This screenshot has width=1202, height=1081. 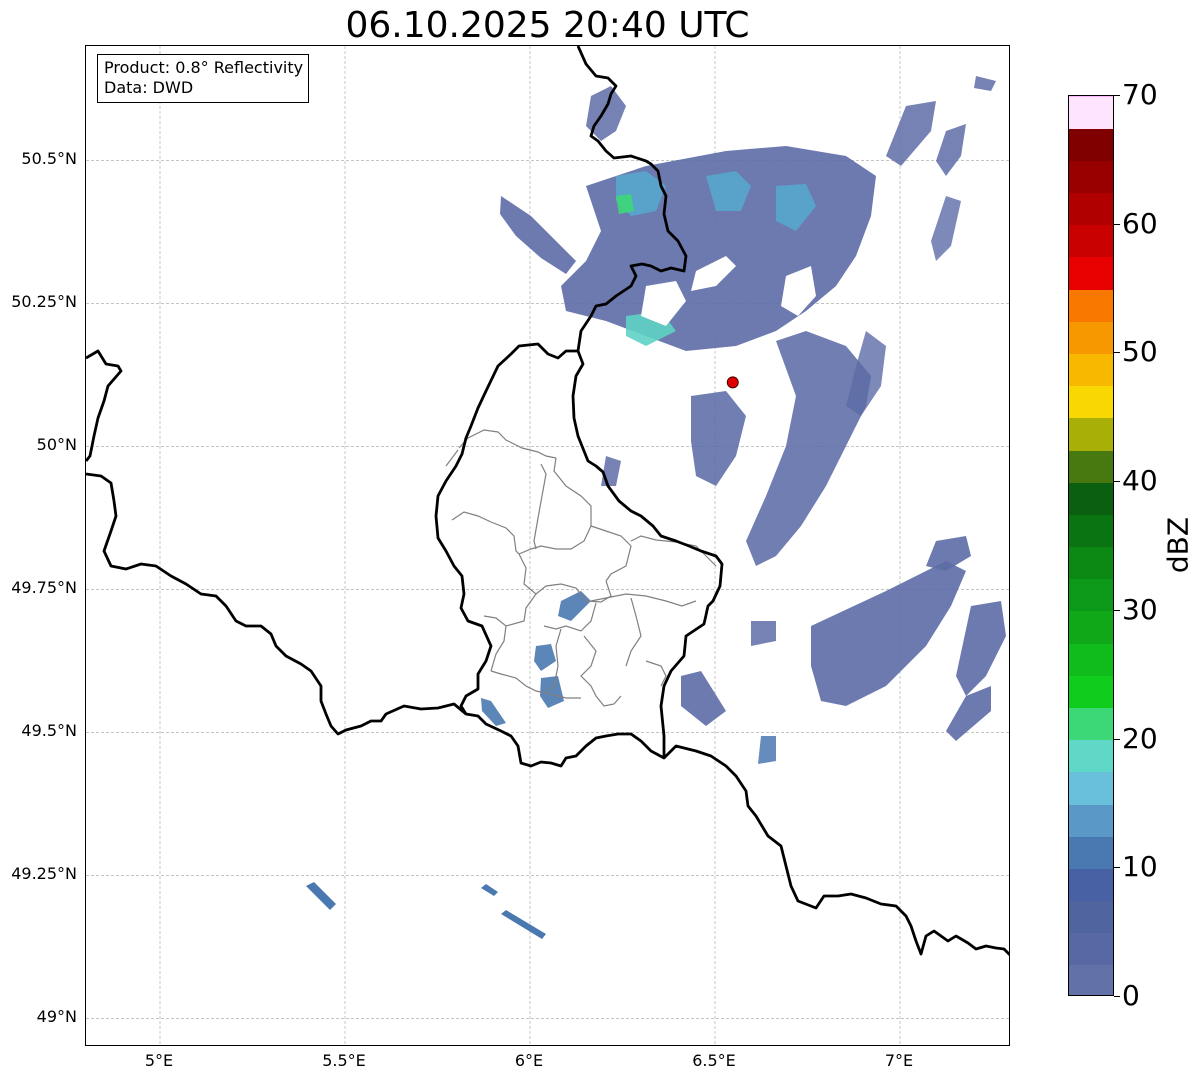 What do you see at coordinates (44, 588) in the screenshot?
I see `lat-tick-label: 49.75°N` at bounding box center [44, 588].